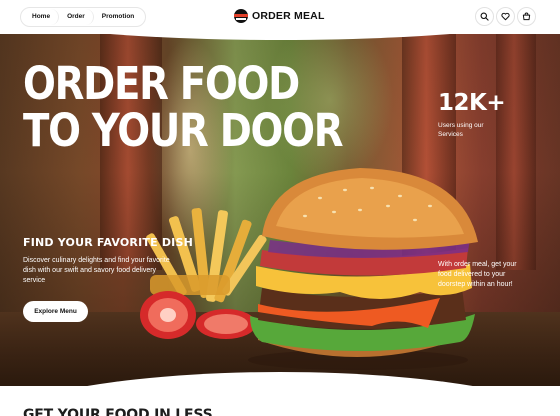 This screenshot has width=560, height=416. What do you see at coordinates (76, 17) in the screenshot?
I see `nav-order: Order` at bounding box center [76, 17].